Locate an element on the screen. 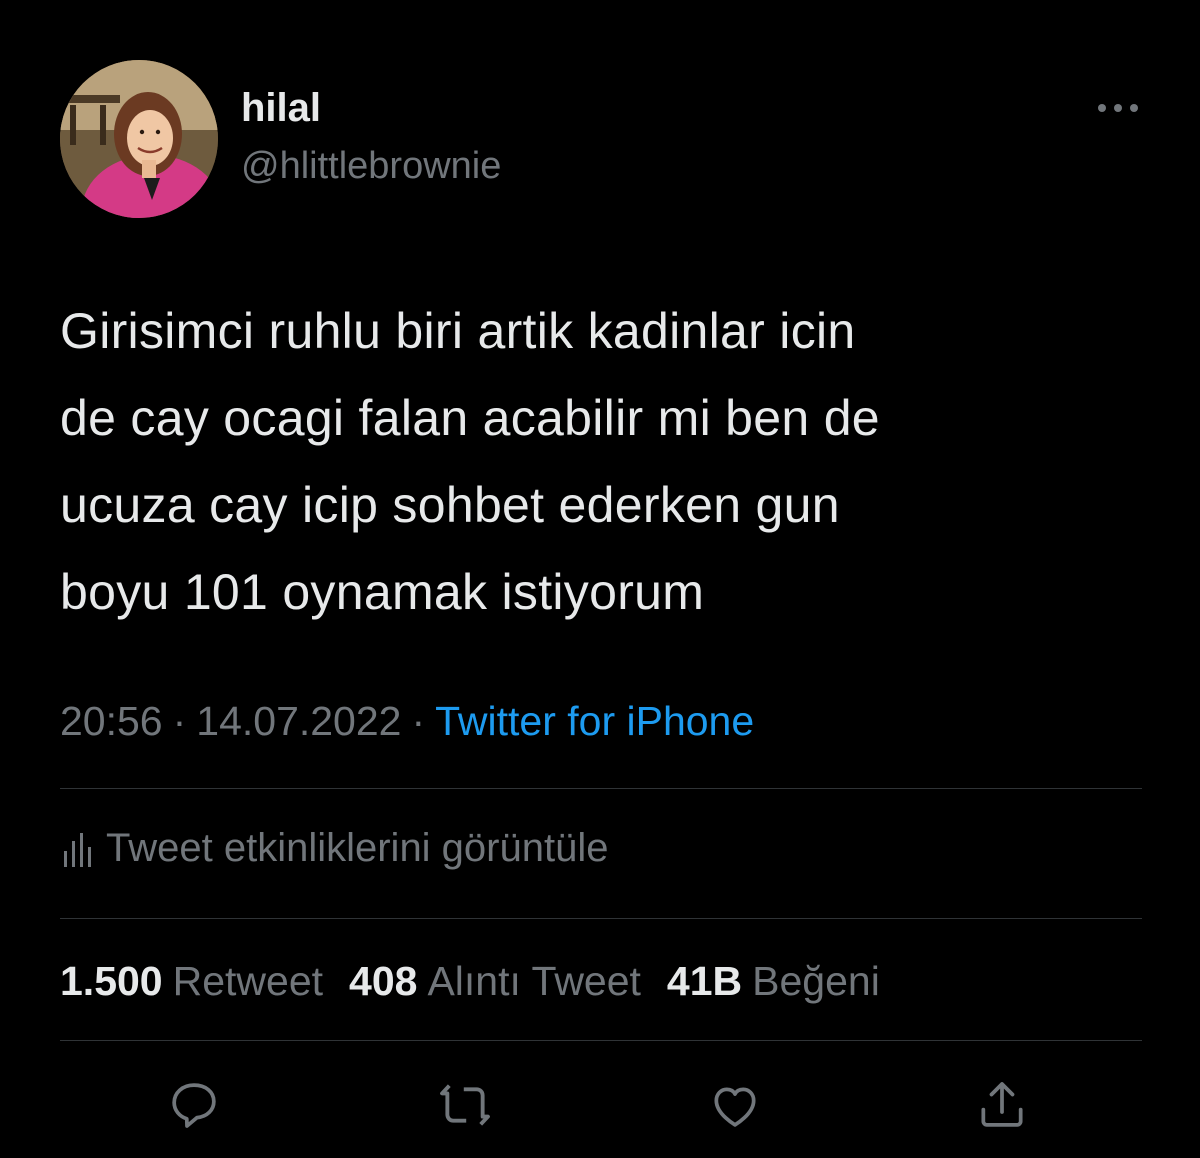 This screenshot has height=1158, width=1200. reply-icon is located at coordinates (194, 1105).